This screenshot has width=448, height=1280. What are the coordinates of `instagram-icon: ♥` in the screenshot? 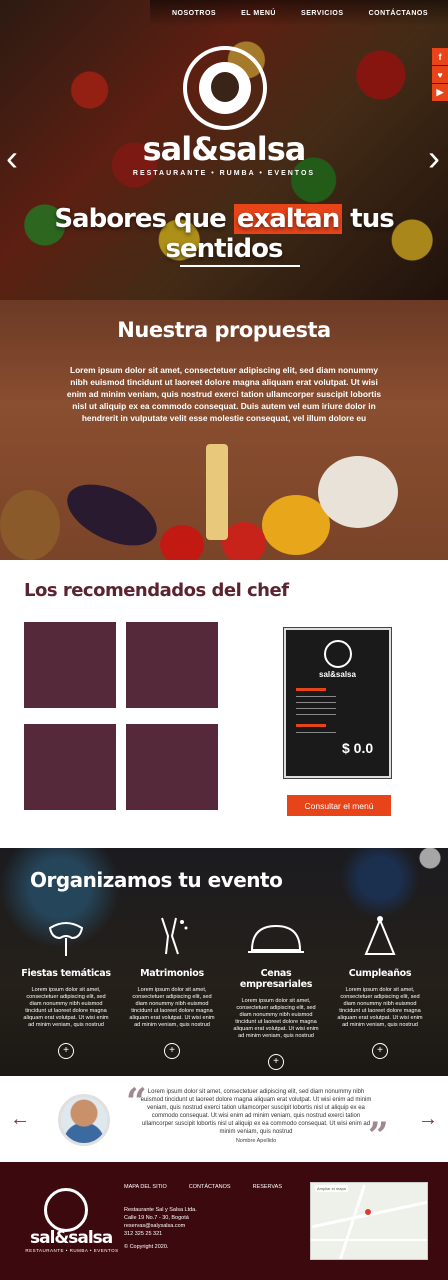 It's located at (440, 74).